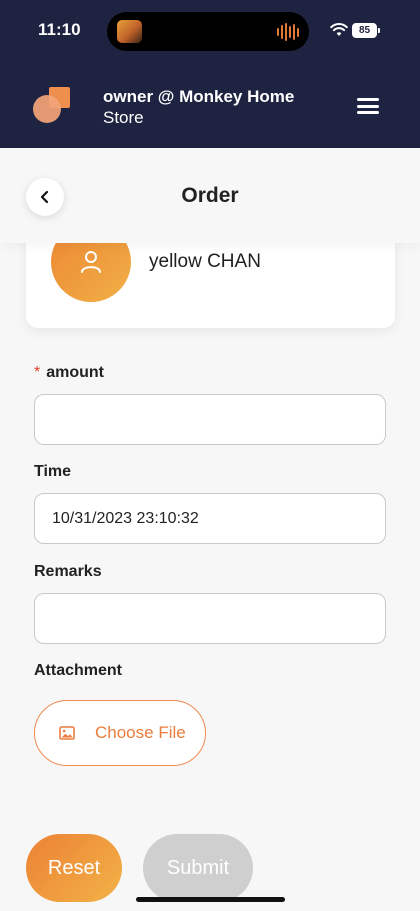  What do you see at coordinates (53, 471) in the screenshot?
I see `time-label: Time` at bounding box center [53, 471].